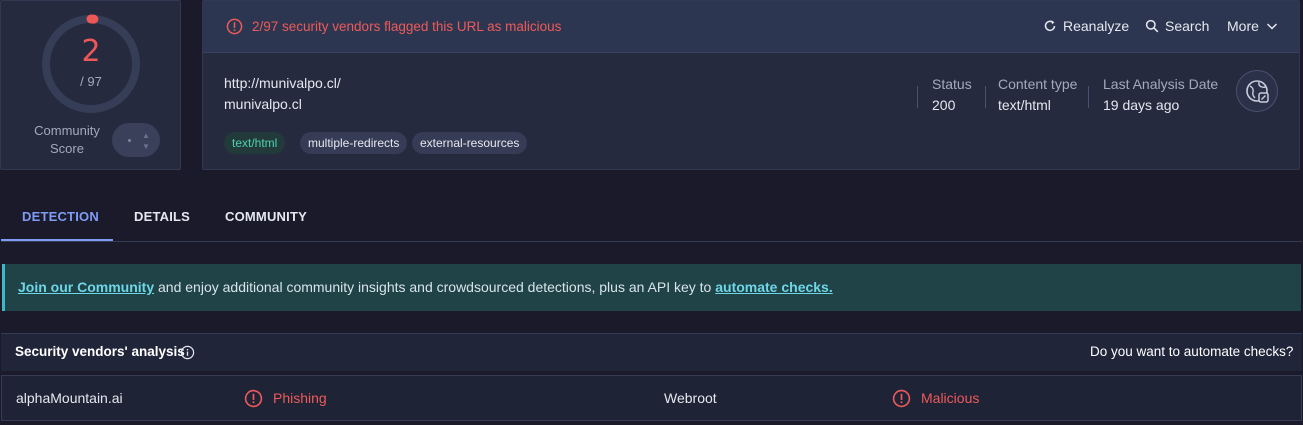 The height and width of the screenshot is (425, 1303). I want to click on detection-score: 2, so click(91, 51).